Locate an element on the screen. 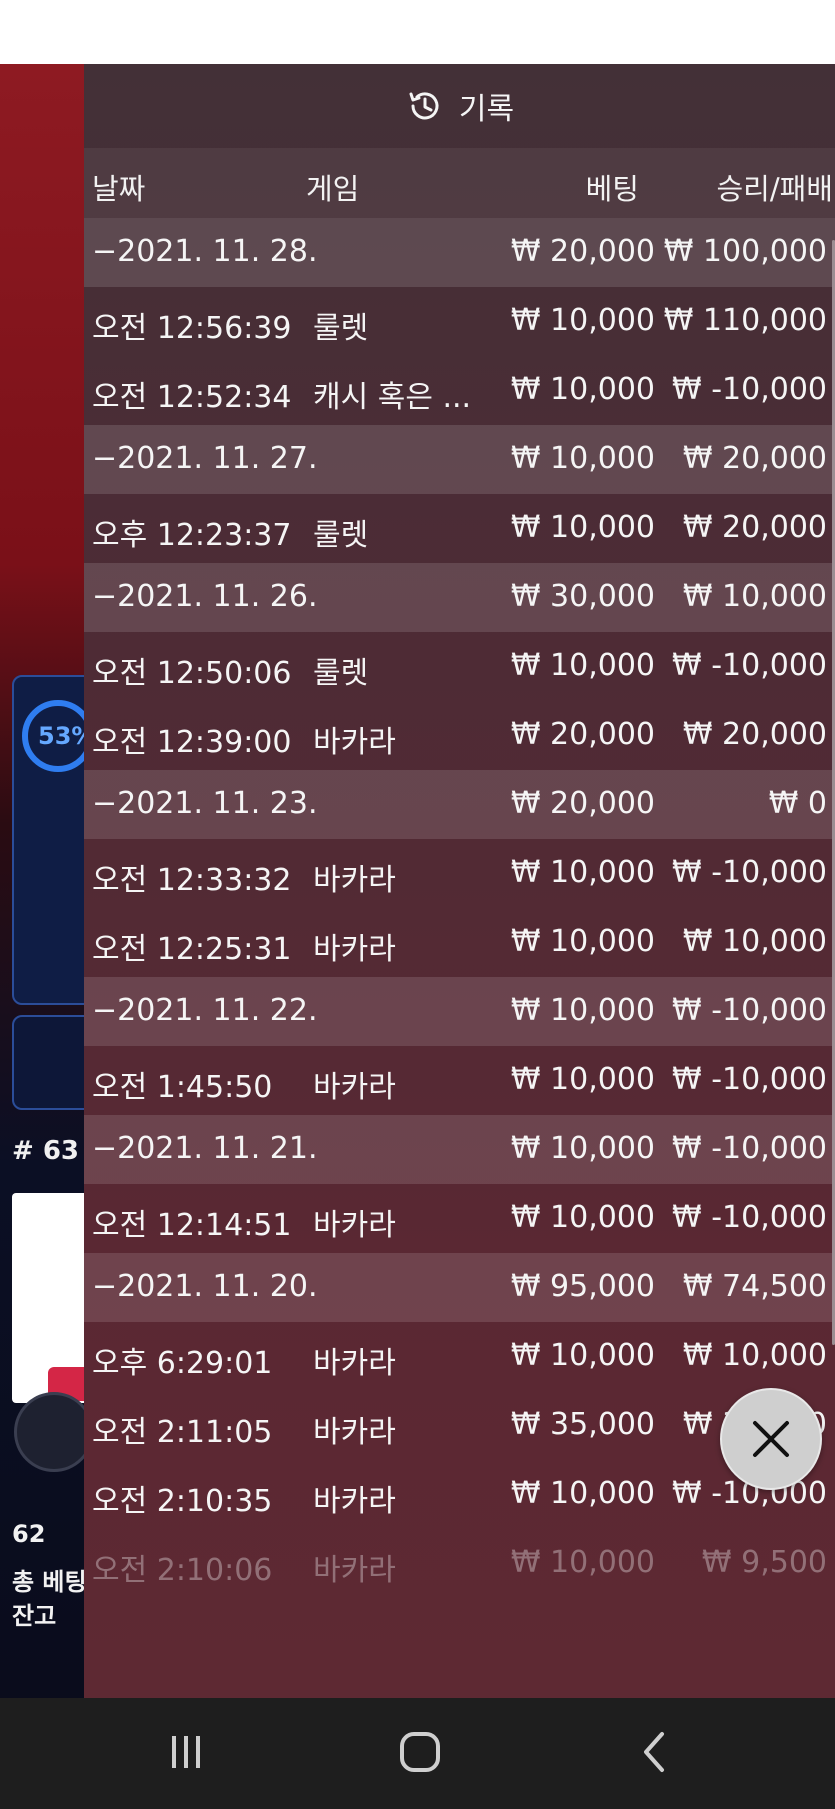 This screenshot has width=835, height=1809. home-button is located at coordinates (420, 1752).